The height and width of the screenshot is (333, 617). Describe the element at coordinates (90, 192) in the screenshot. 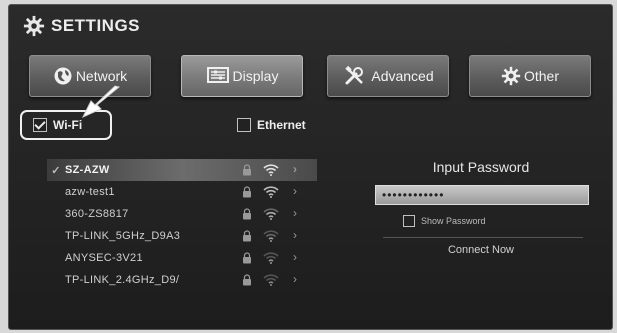

I see `network-ssid: azw-test1` at that location.